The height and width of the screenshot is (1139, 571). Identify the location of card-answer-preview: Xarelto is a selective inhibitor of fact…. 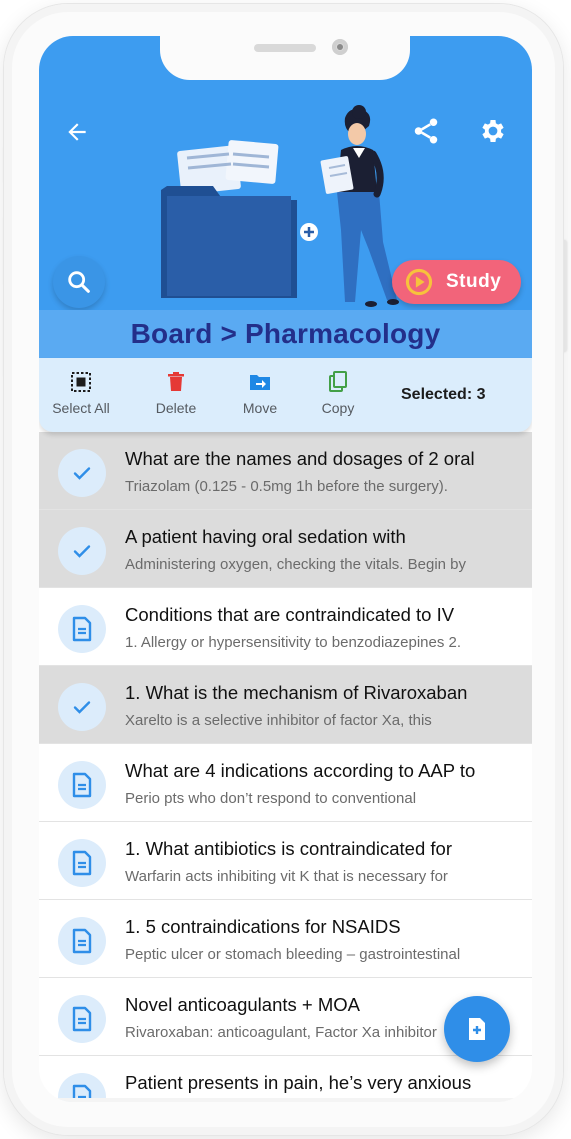
(278, 720).